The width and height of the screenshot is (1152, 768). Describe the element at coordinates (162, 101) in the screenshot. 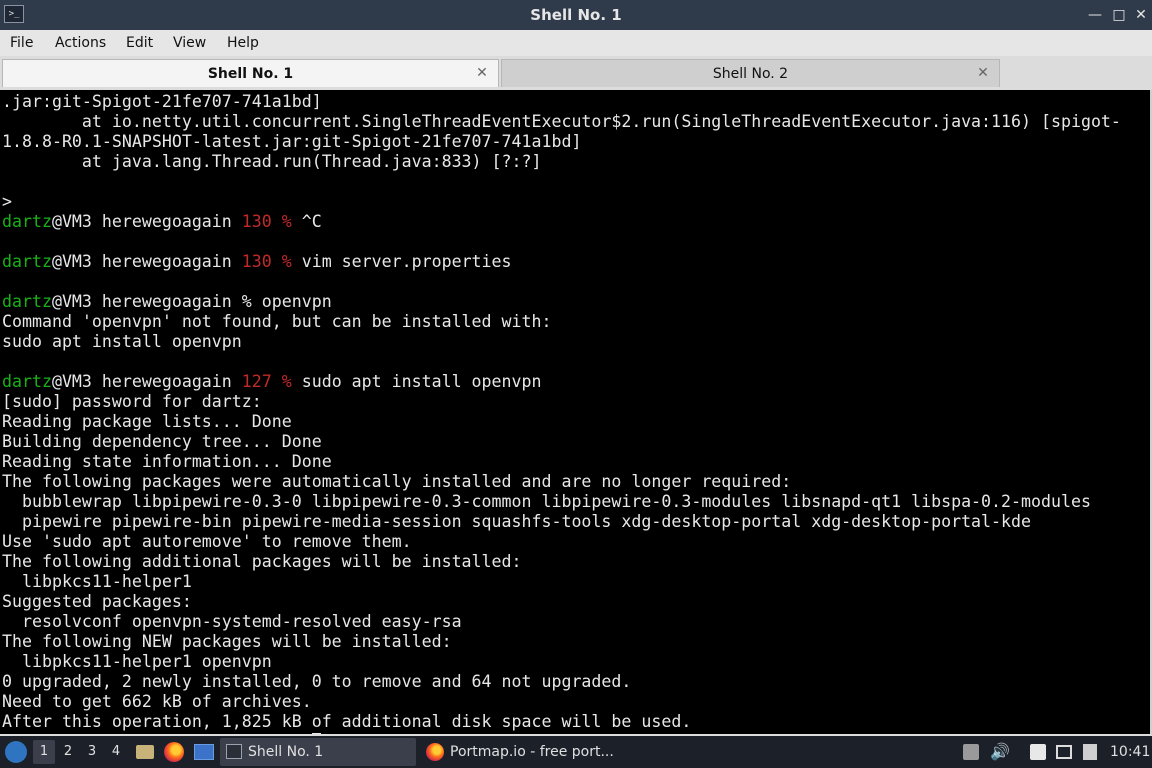

I see `terminal-text: .jar:git-Spigot-21fe707-741a1bd]` at that location.